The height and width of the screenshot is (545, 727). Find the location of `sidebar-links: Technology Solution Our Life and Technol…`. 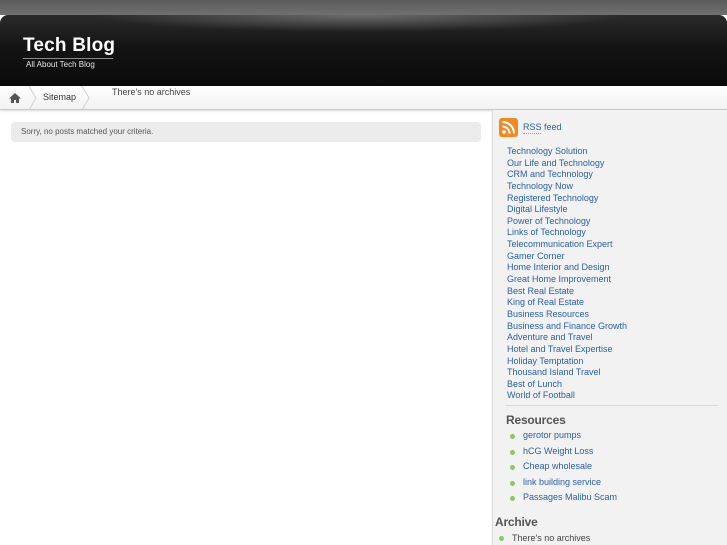

sidebar-links: Technology Solution Our Life and Technol… is located at coordinates (567, 274).